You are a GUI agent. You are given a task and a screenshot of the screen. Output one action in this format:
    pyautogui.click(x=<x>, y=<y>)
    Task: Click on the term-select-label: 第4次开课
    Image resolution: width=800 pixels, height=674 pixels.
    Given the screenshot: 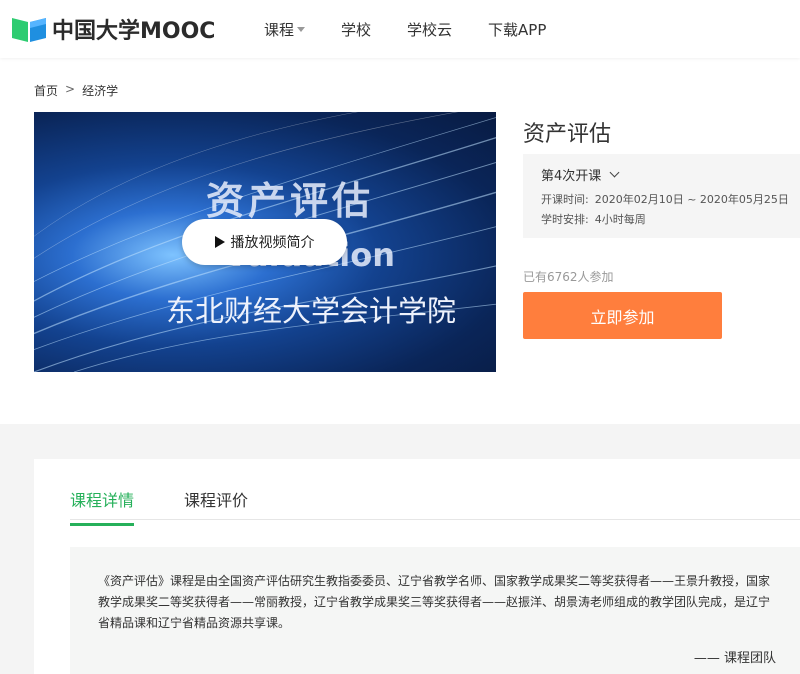 What is the action you would take?
    pyautogui.click(x=571, y=176)
    